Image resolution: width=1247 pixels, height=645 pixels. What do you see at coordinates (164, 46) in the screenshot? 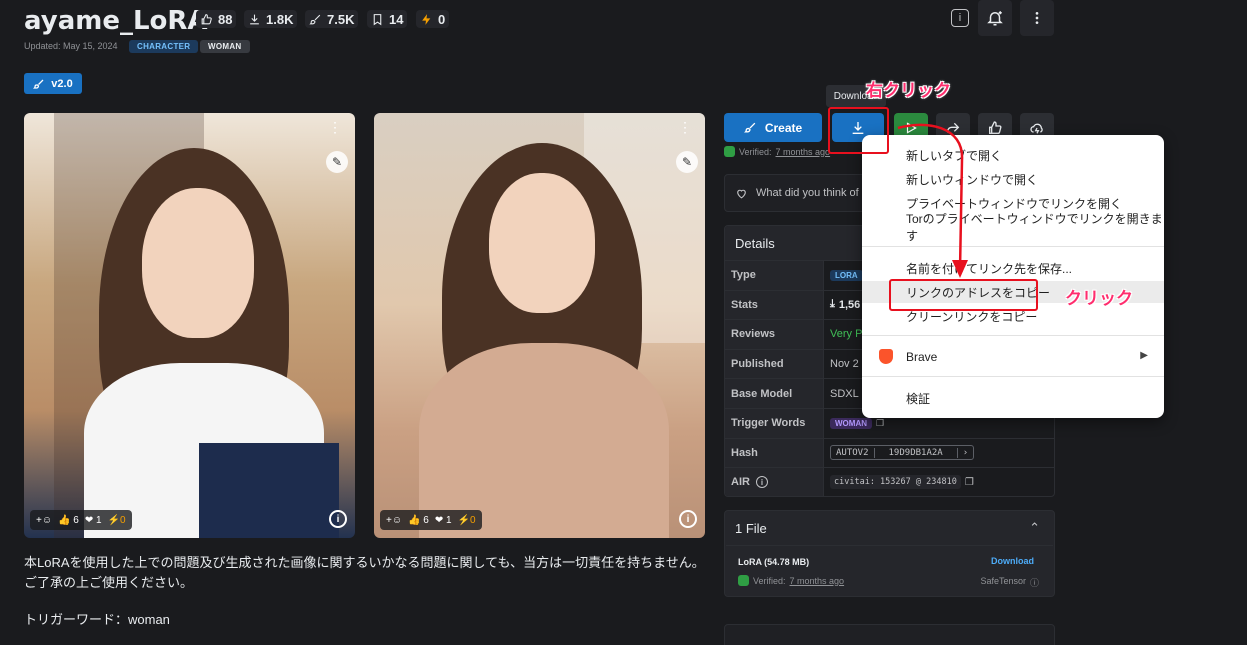
I see `tag-character: CHARACTER` at bounding box center [164, 46].